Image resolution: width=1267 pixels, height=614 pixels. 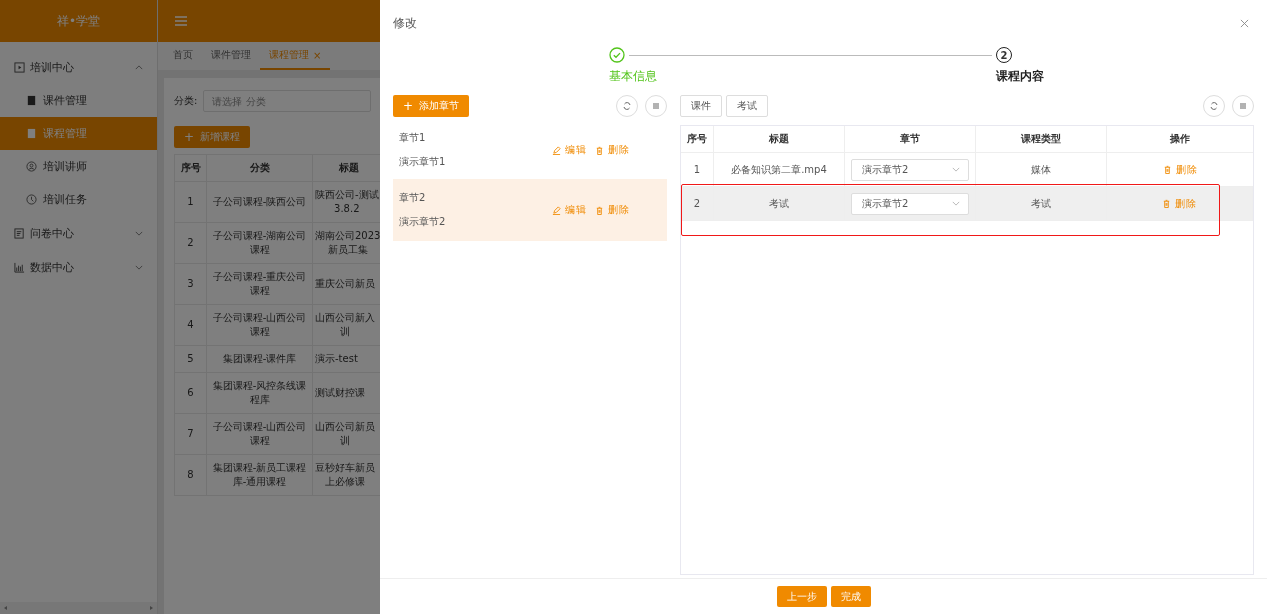 What do you see at coordinates (340, 393) in the screenshot?
I see `table-cell-text: 测试财控课` at bounding box center [340, 393].